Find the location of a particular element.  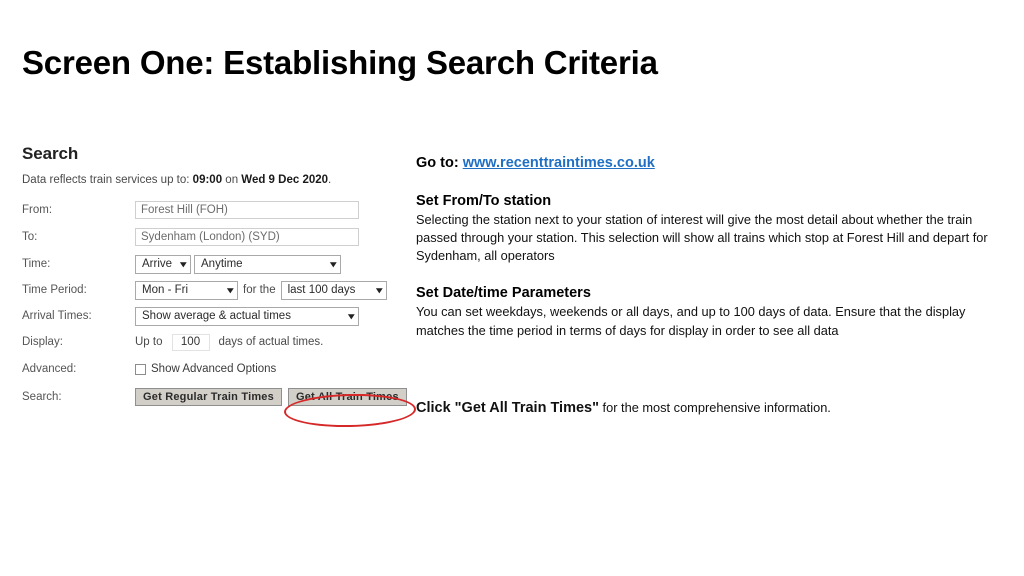

click-instruction-bold: Click "Get All Train Times" is located at coordinates (507, 408).